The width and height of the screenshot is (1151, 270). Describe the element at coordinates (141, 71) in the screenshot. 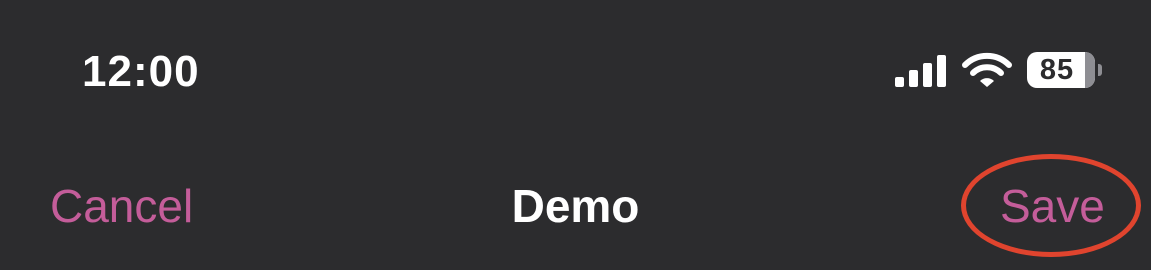

I see `status-time: 12:00` at that location.